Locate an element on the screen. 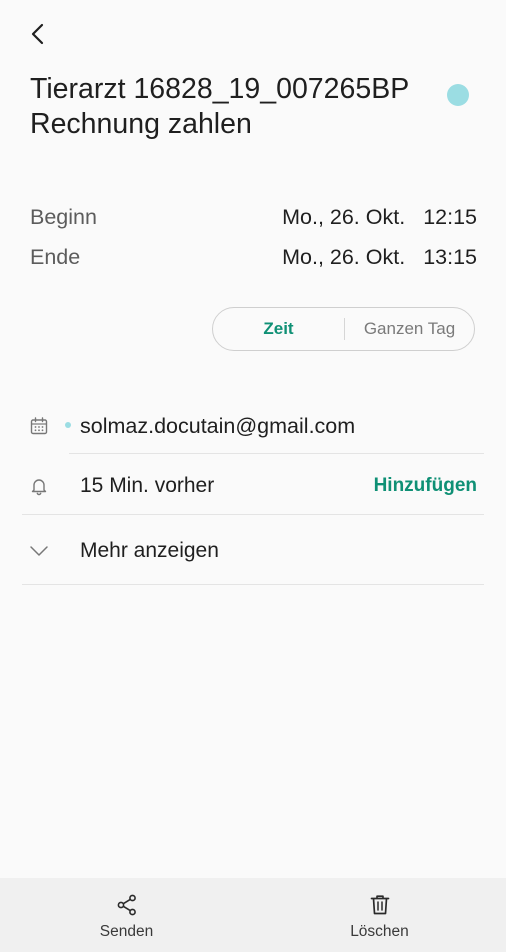 This screenshot has height=952, width=506. send-button: Senden is located at coordinates (126, 915).